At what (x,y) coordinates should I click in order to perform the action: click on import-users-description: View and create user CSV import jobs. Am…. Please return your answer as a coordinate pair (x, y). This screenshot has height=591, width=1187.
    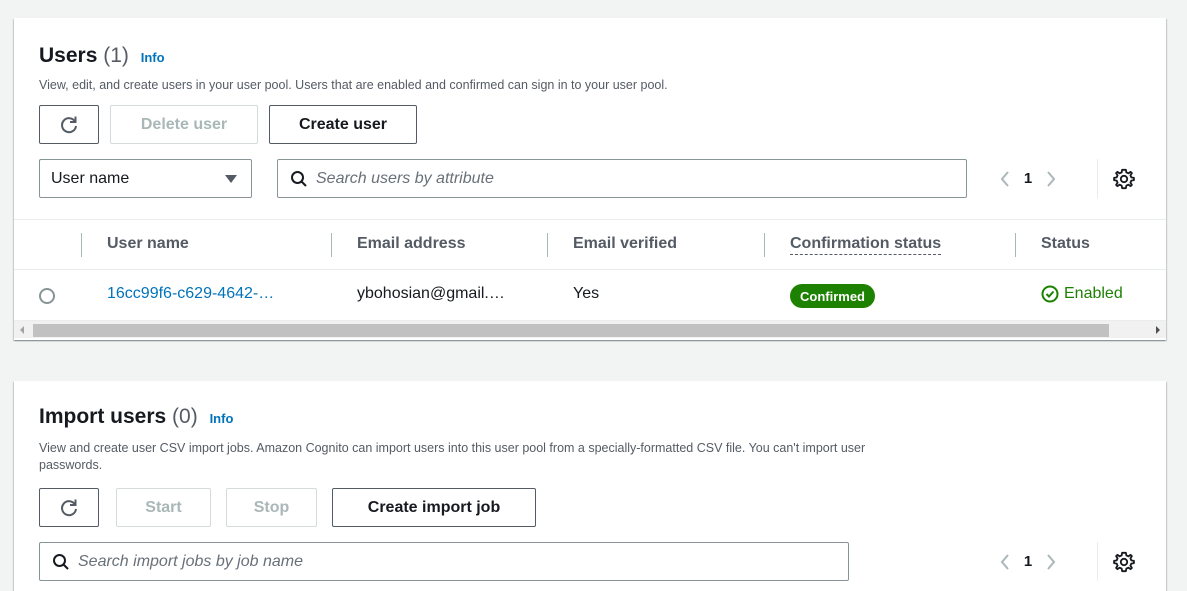
    Looking at the image, I should click on (452, 457).